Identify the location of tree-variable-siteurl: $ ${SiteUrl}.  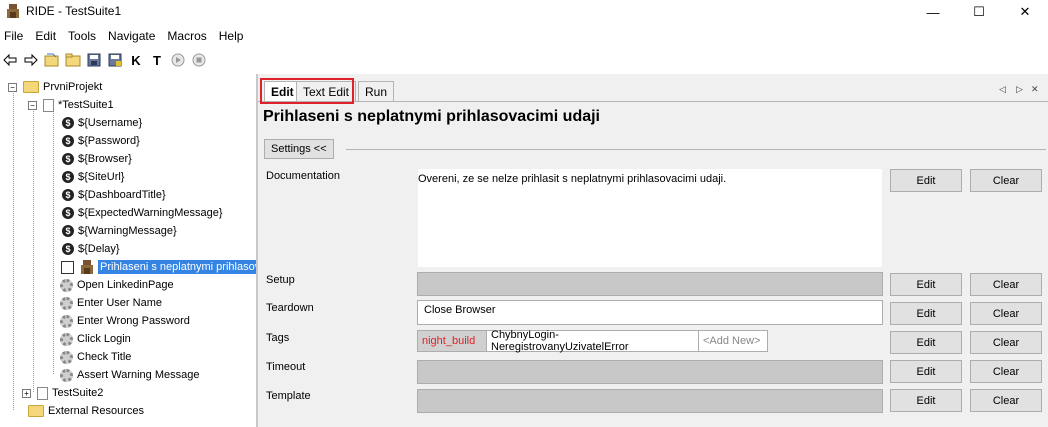
(93, 177).